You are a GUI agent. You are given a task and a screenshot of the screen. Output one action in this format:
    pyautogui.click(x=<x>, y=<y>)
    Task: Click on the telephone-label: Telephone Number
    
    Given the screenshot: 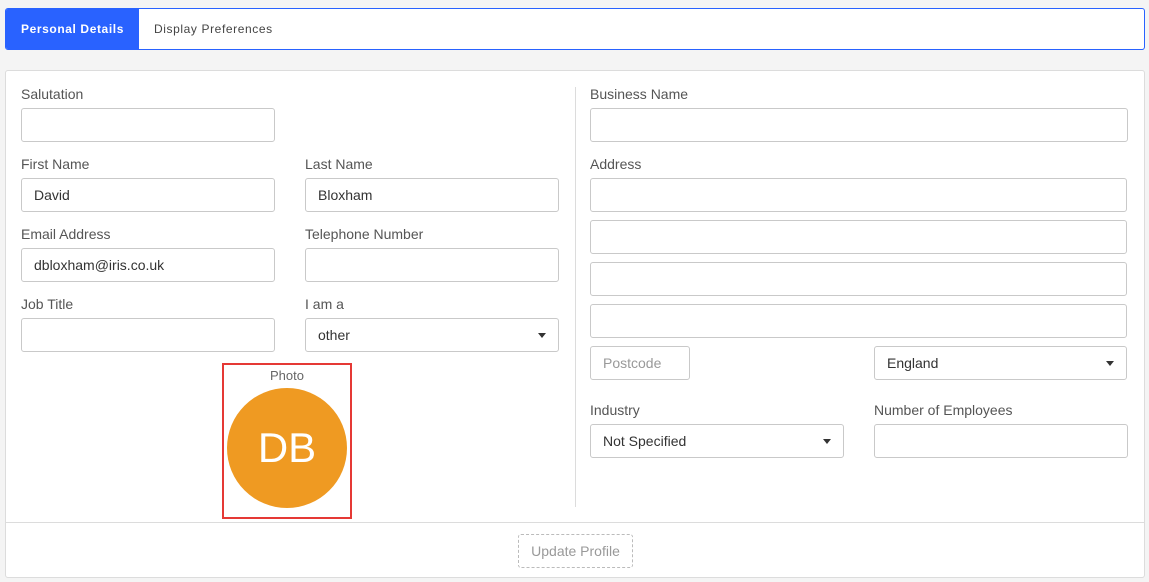 What is the action you would take?
    pyautogui.click(x=364, y=234)
    